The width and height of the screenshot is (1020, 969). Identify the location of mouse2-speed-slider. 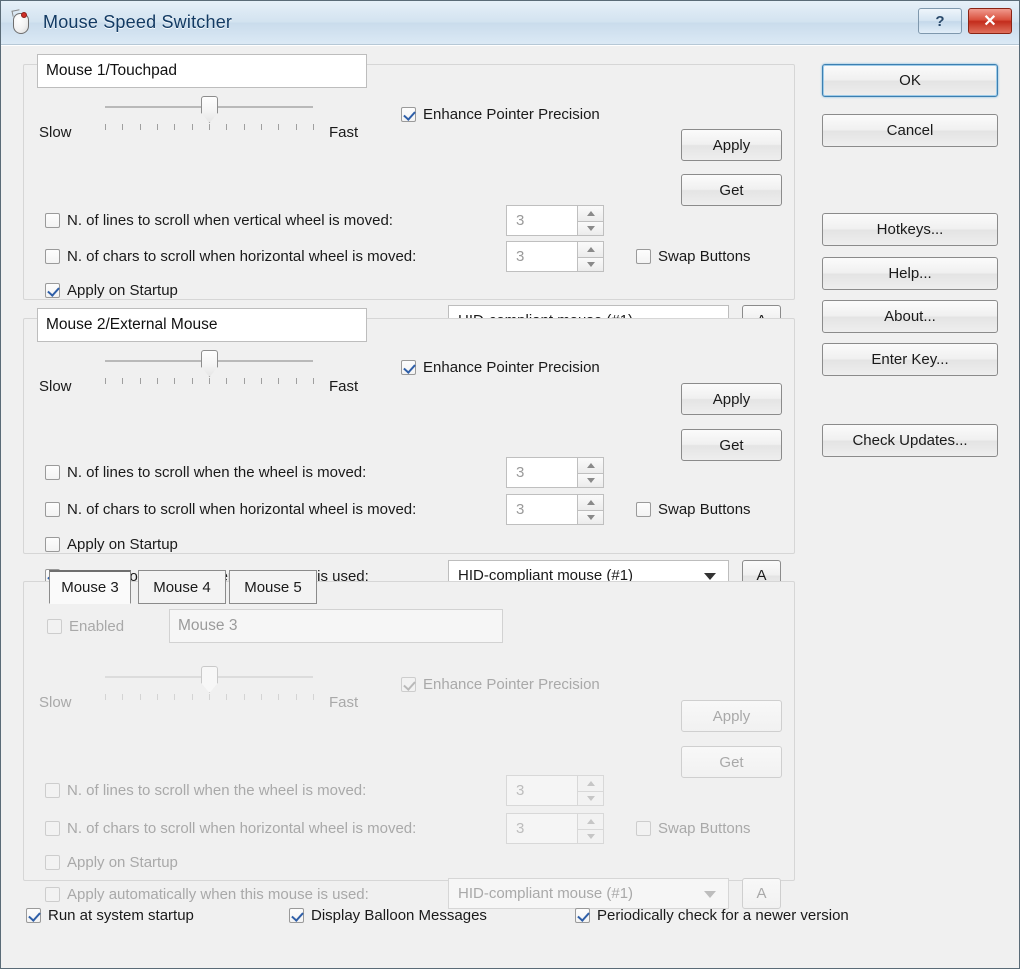
(209, 368).